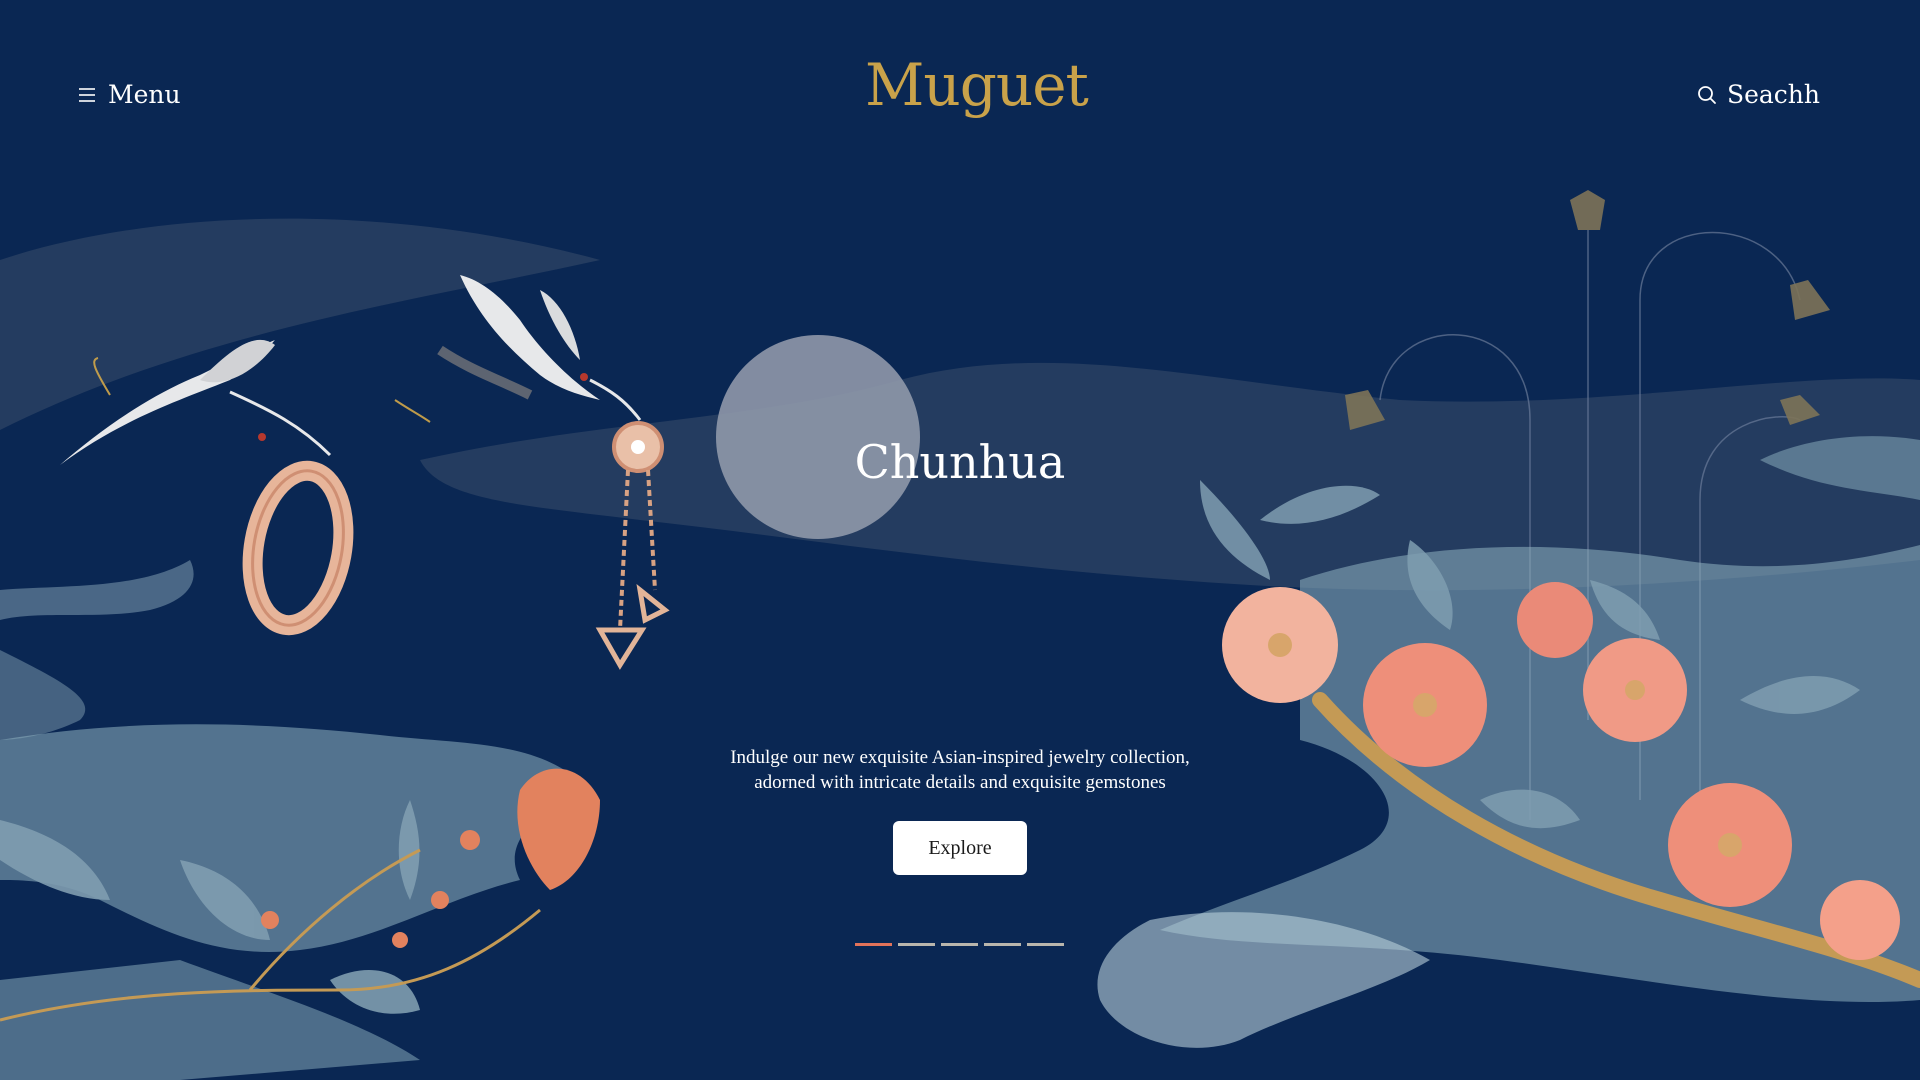  What do you see at coordinates (518, 349) in the screenshot?
I see `crane-right-icon` at bounding box center [518, 349].